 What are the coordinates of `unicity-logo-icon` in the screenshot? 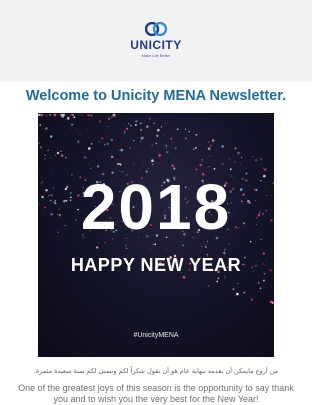 It's located at (156, 29).